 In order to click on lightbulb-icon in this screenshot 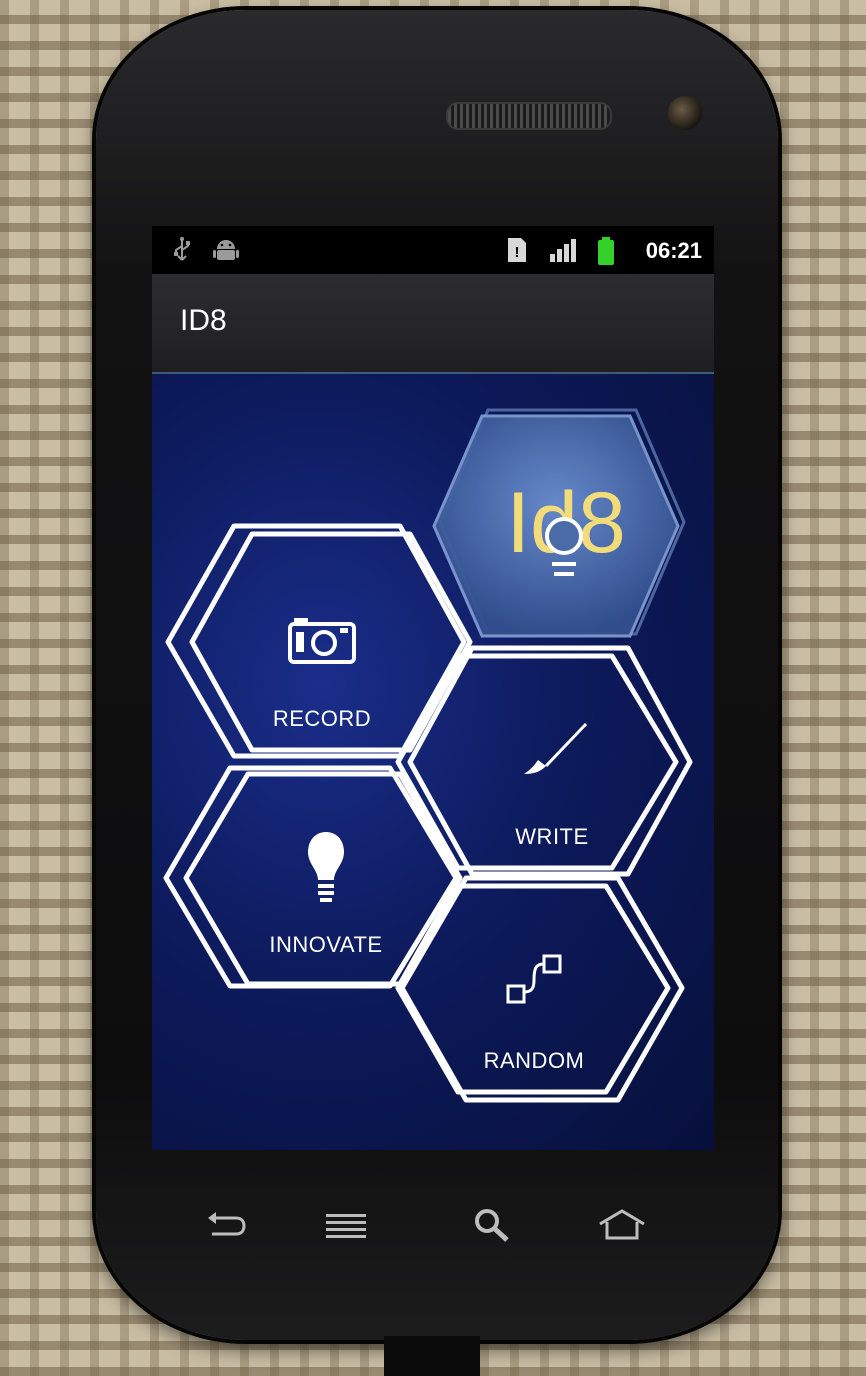, I will do `click(326, 867)`.